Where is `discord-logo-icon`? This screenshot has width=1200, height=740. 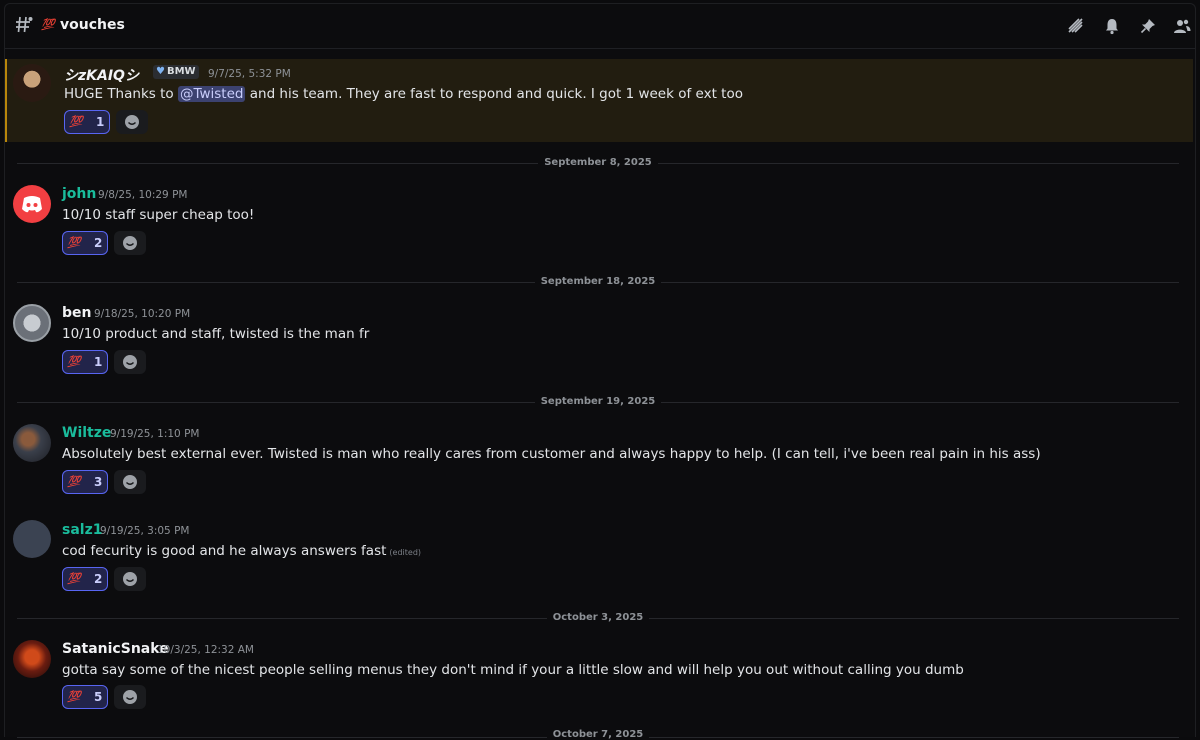 discord-logo-icon is located at coordinates (32, 204).